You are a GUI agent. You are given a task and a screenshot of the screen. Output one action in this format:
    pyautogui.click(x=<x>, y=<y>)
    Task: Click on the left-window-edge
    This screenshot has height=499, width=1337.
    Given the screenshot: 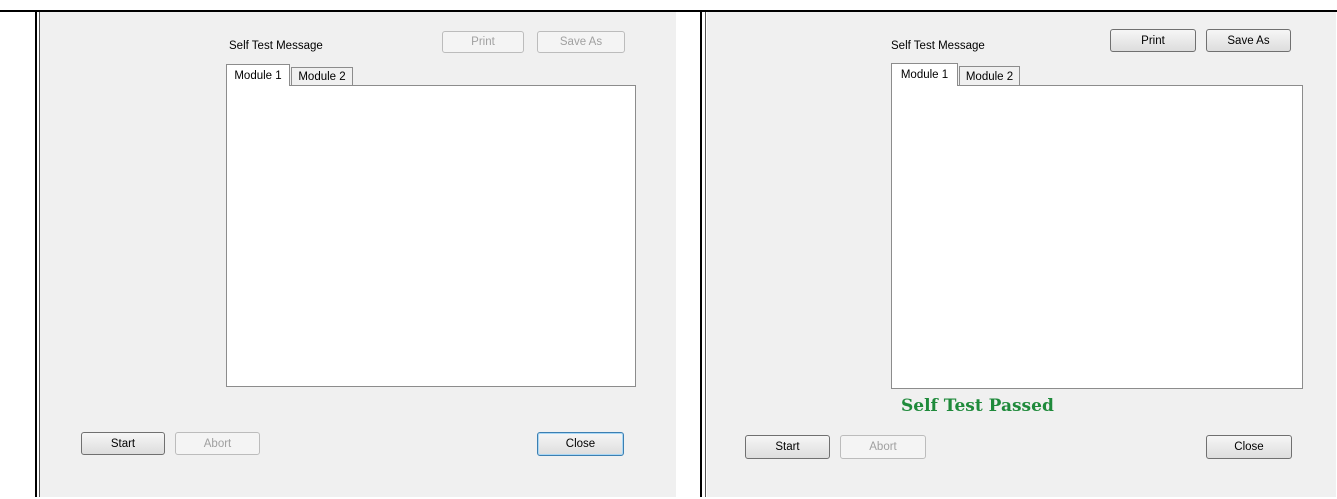 What is the action you would take?
    pyautogui.click(x=36, y=254)
    